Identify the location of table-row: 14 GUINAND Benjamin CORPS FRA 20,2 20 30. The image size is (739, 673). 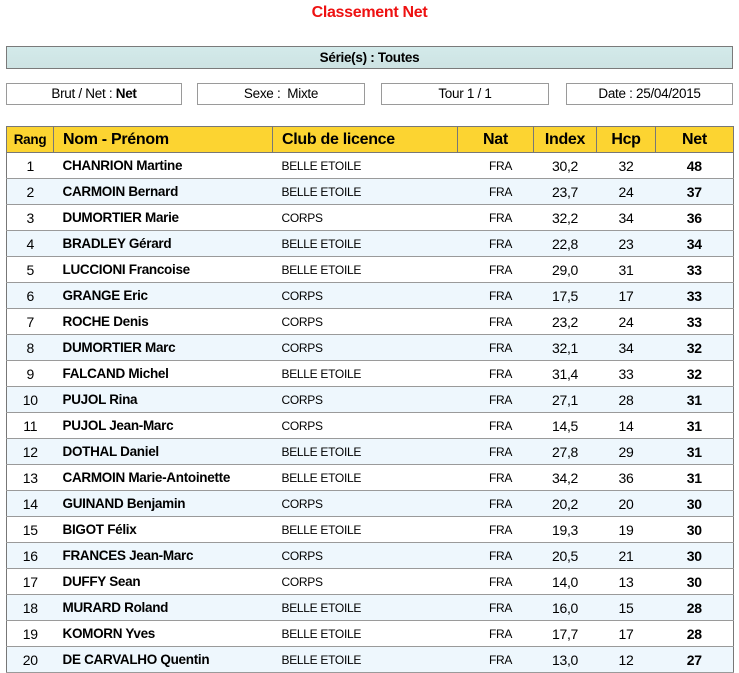
(370, 503).